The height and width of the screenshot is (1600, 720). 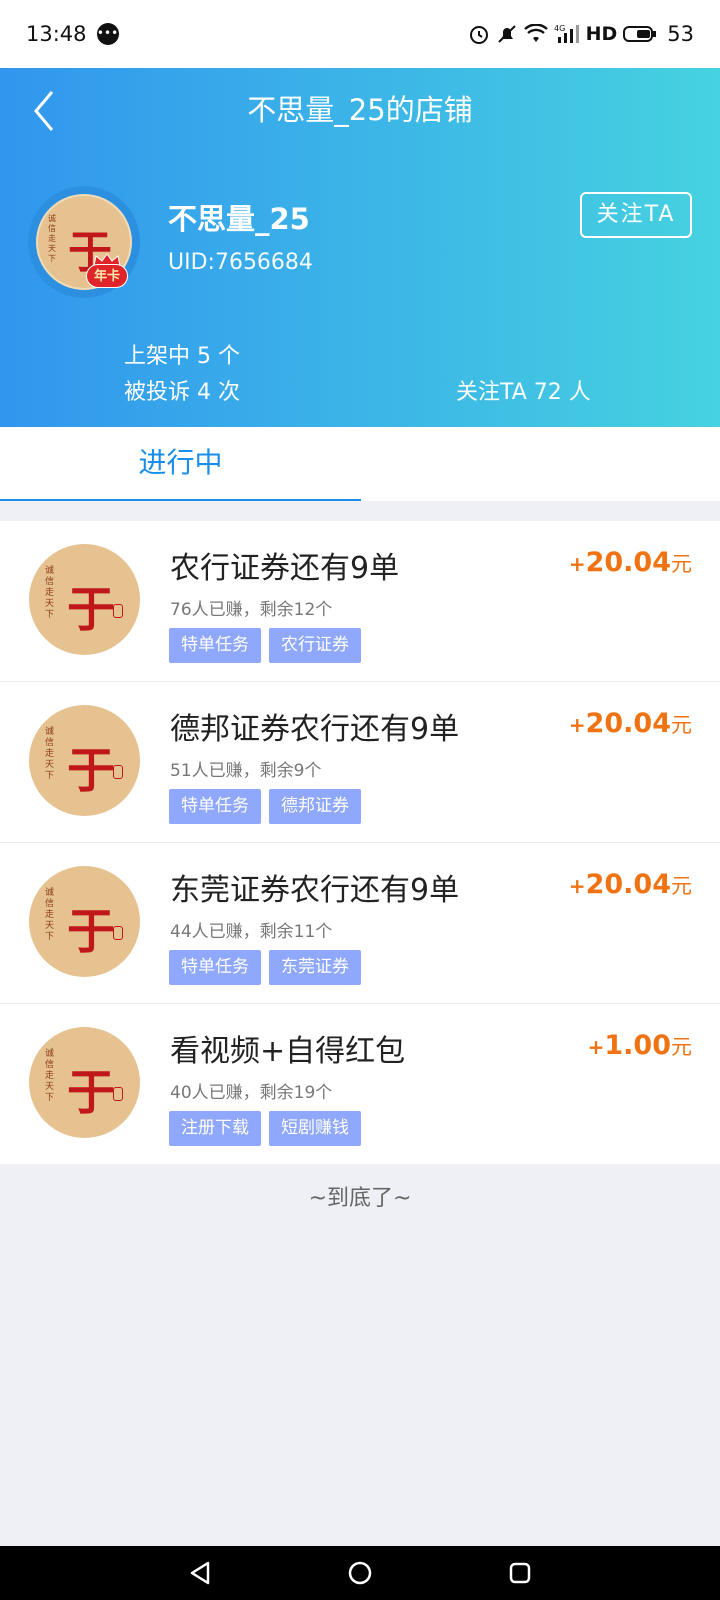 I want to click on nav-back-button, so click(x=200, y=1573).